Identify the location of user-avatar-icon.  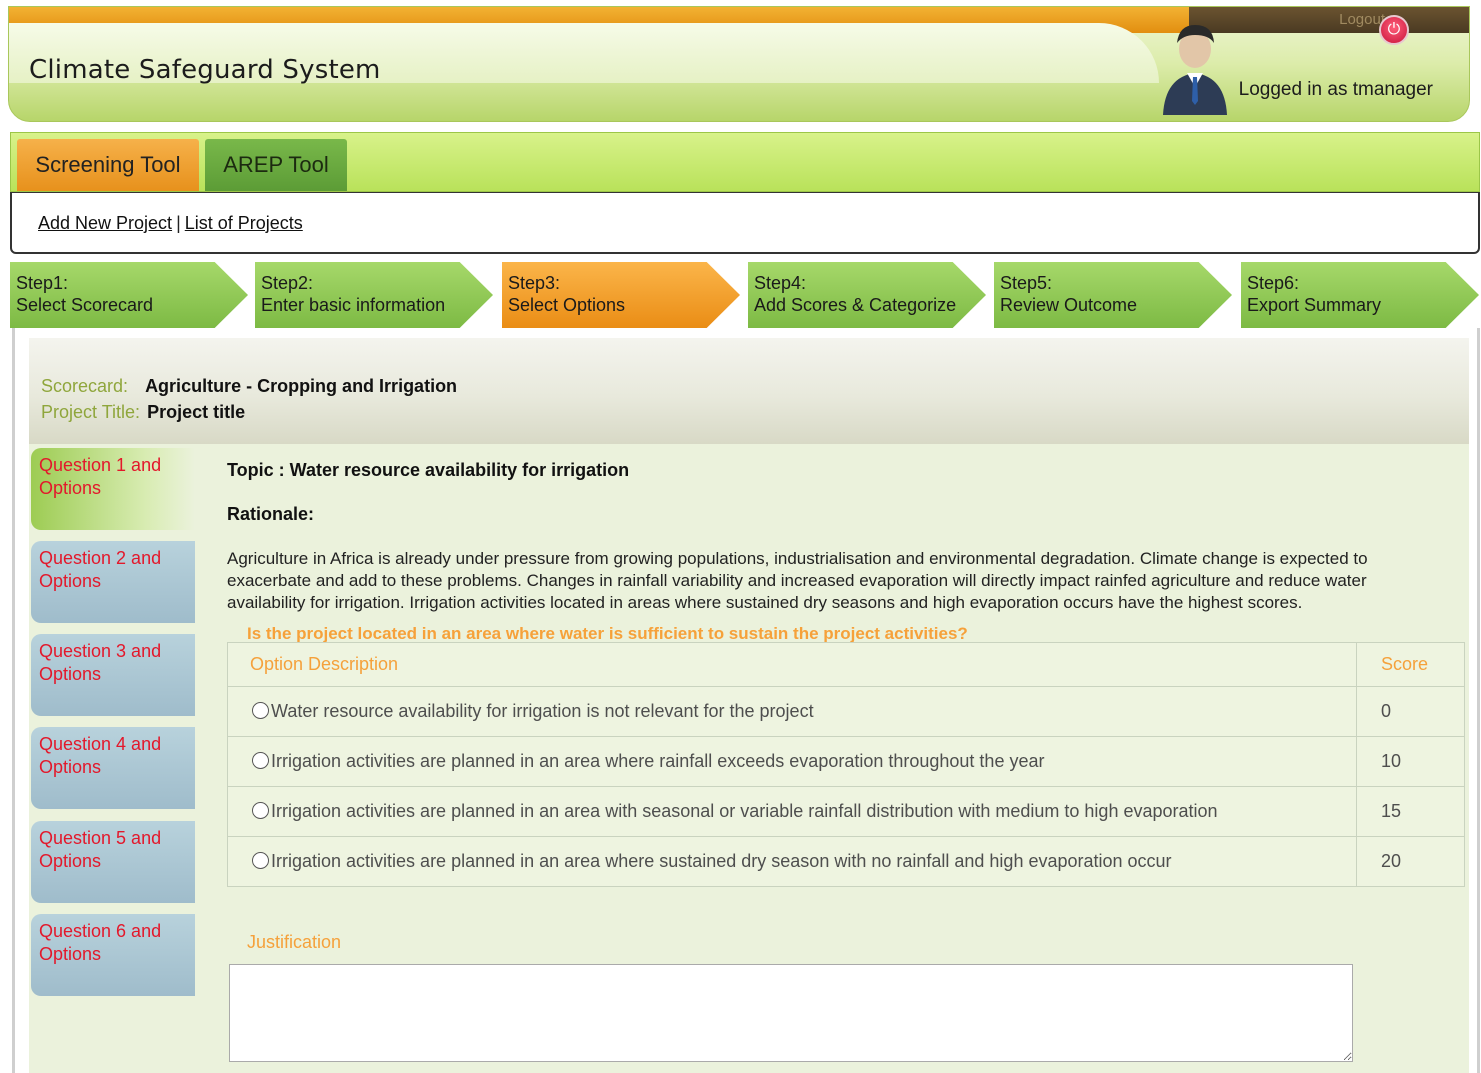
(1195, 70).